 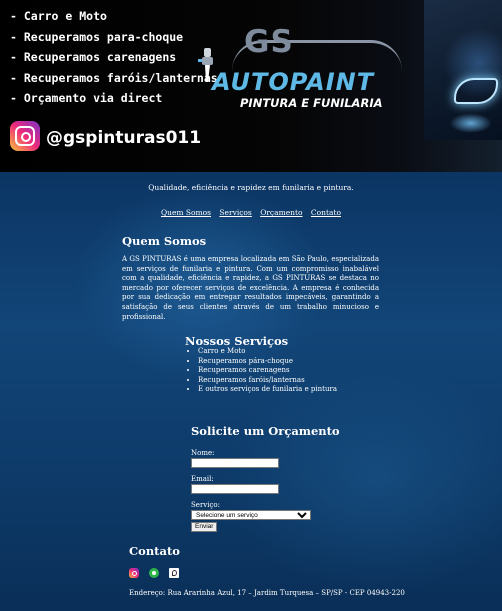 What do you see at coordinates (235, 489) in the screenshot?
I see `email-field` at bounding box center [235, 489].